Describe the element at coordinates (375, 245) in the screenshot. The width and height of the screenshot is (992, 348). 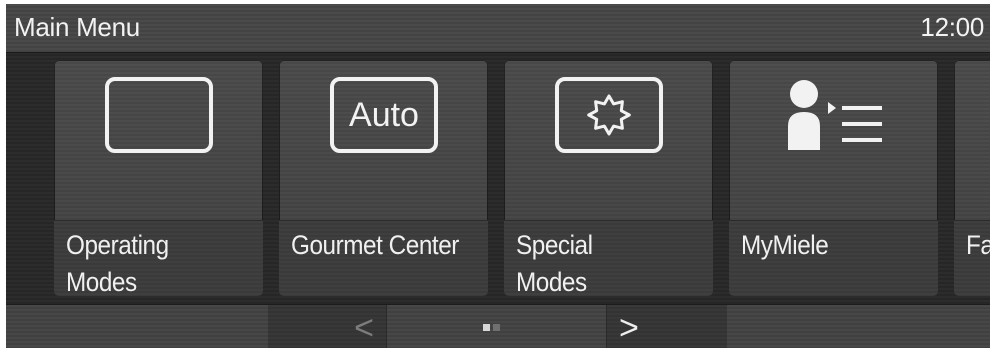
I see `tile-label: Gourmet Center` at that location.